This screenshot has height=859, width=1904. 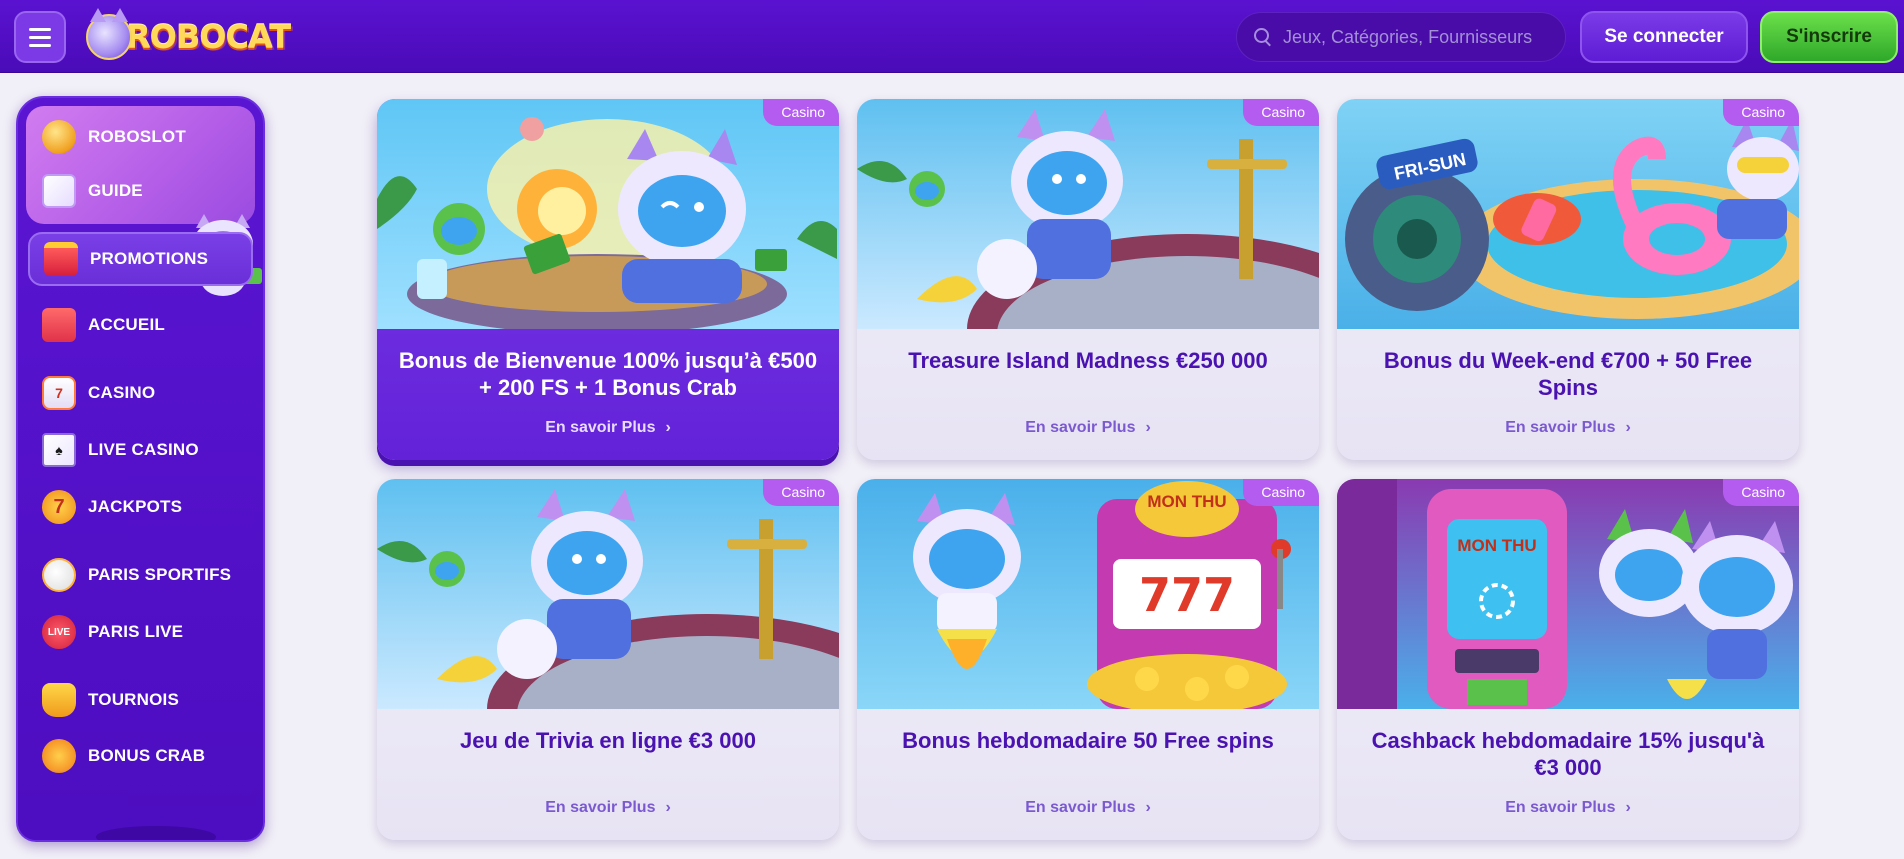 What do you see at coordinates (1664, 37) in the screenshot?
I see `login-button: Se connecter` at bounding box center [1664, 37].